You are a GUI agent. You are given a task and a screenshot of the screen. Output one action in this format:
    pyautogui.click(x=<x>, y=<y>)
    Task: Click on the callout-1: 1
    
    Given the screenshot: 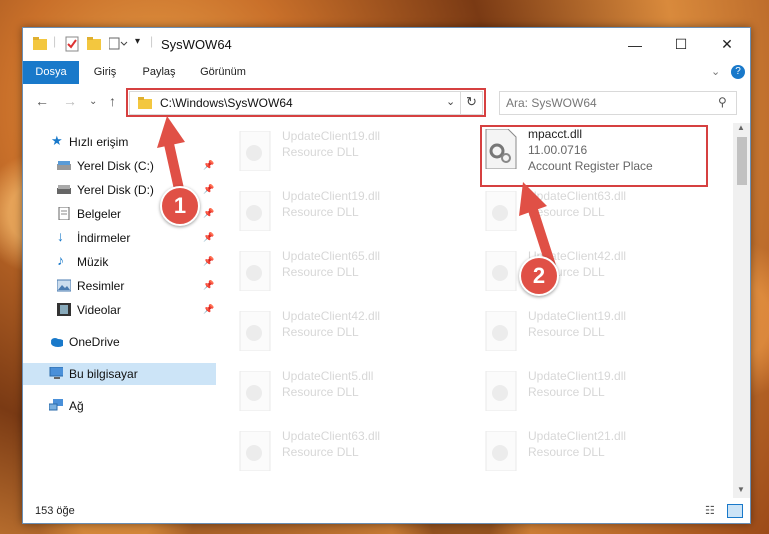 What is the action you would take?
    pyautogui.click(x=180, y=206)
    